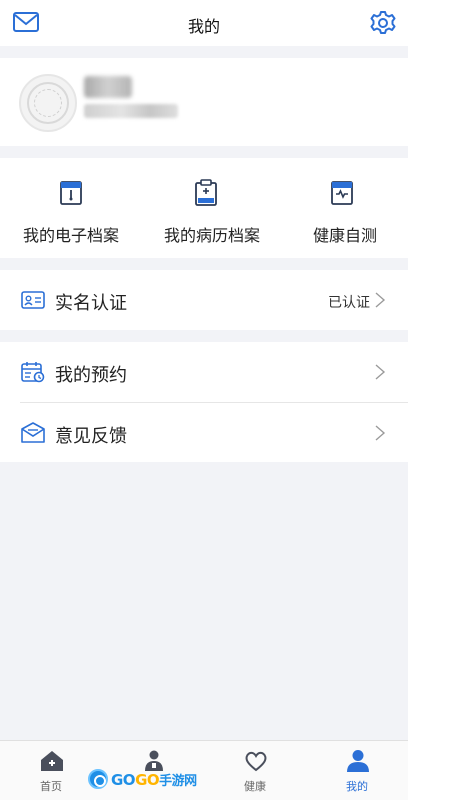 The image size is (450, 800). I want to click on tab-mine: 我的, so click(357, 770).